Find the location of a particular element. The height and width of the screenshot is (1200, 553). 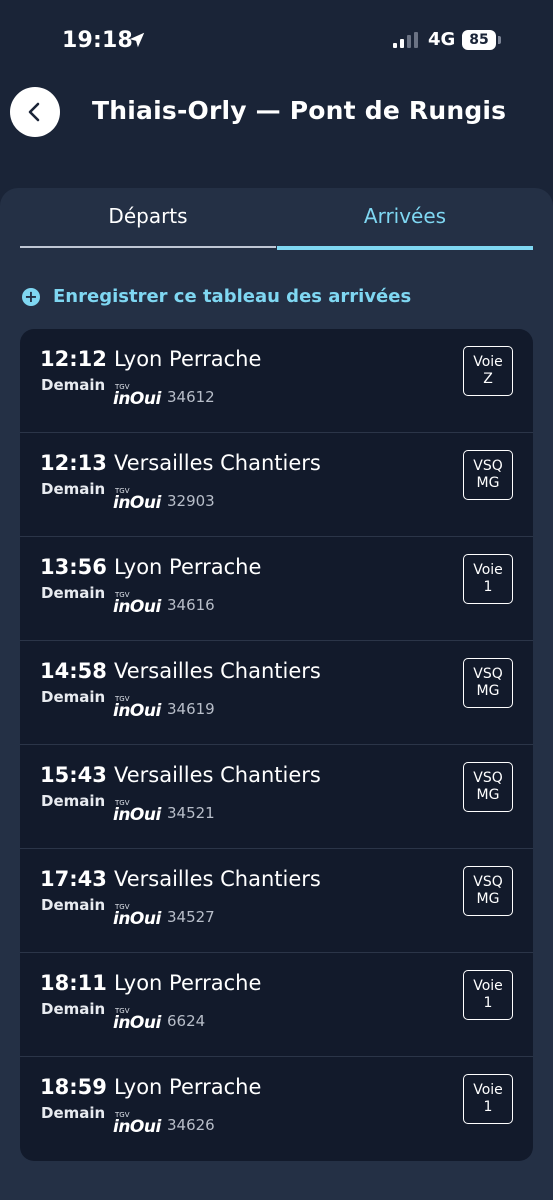

train-number: 34619 is located at coordinates (191, 709).